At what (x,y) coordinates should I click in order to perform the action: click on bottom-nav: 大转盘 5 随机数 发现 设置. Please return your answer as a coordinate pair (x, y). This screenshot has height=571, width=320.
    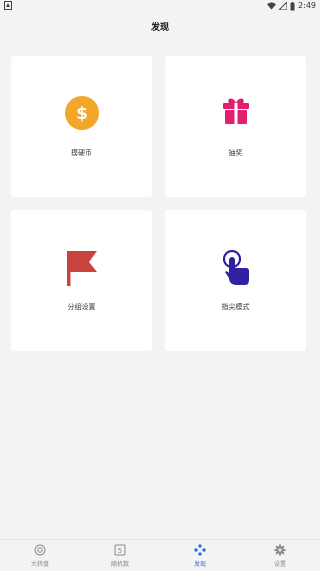
    Looking at the image, I should click on (160, 555).